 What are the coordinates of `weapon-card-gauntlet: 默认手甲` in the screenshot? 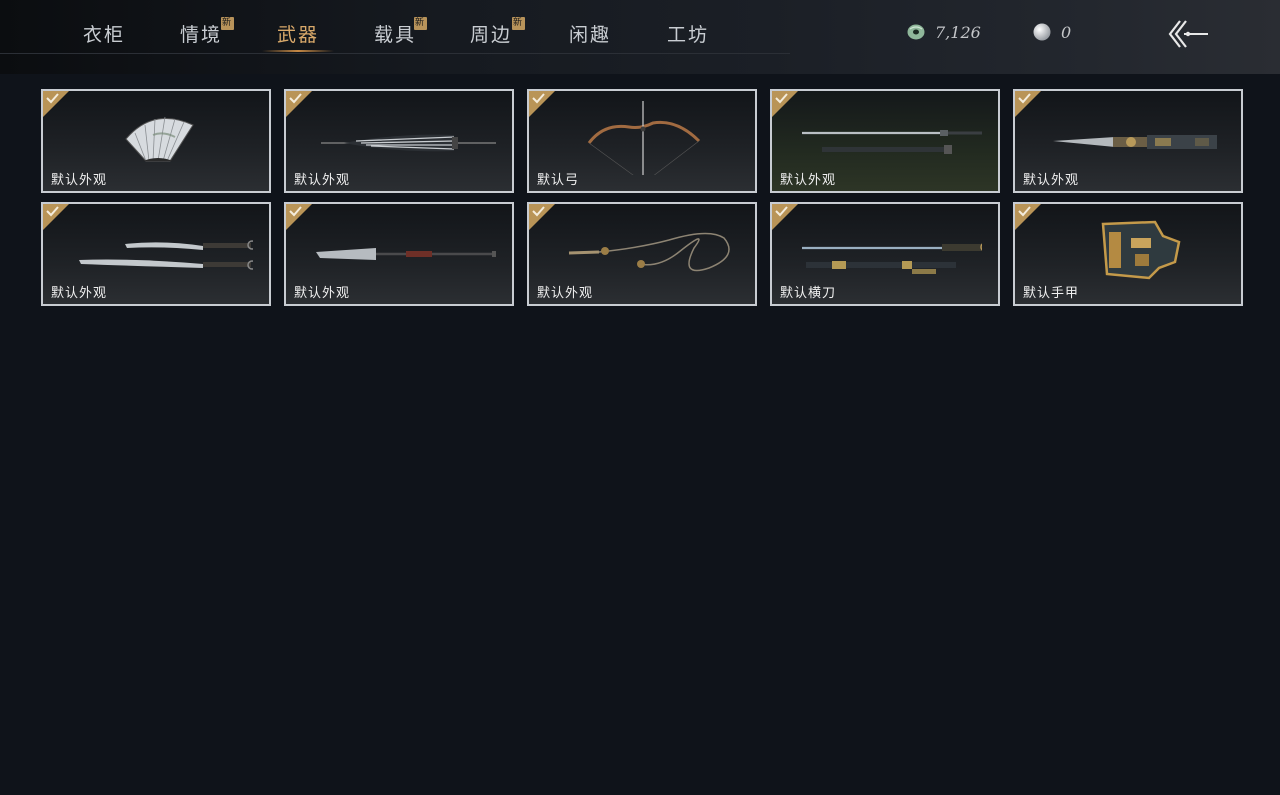 It's located at (1128, 254).